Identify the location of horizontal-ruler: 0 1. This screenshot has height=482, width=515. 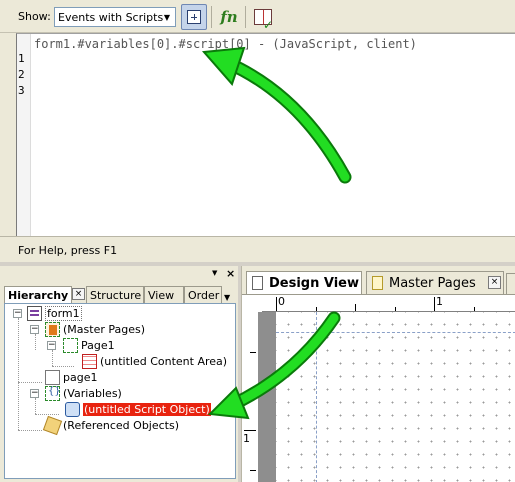
(388, 303).